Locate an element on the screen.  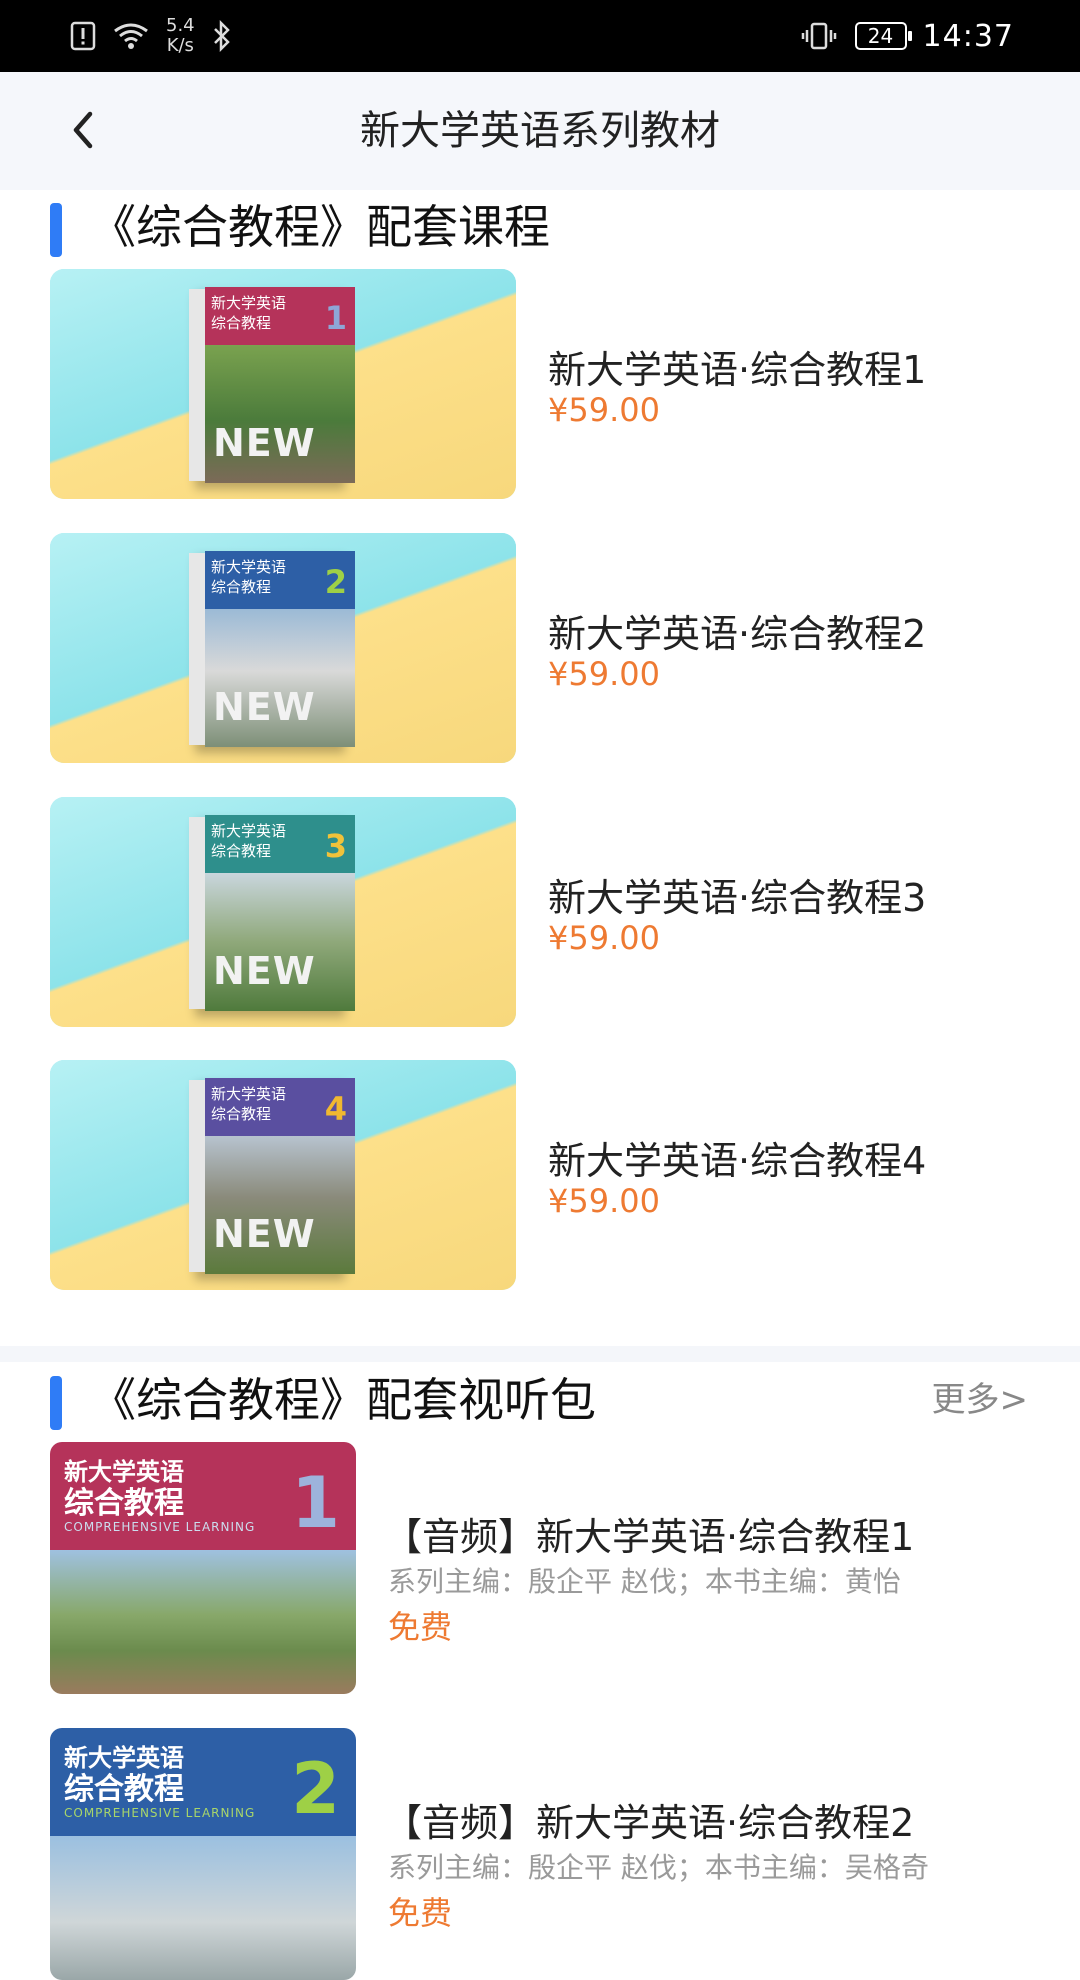
nav-header: 新大学英语系列教材 is located at coordinates (540, 131).